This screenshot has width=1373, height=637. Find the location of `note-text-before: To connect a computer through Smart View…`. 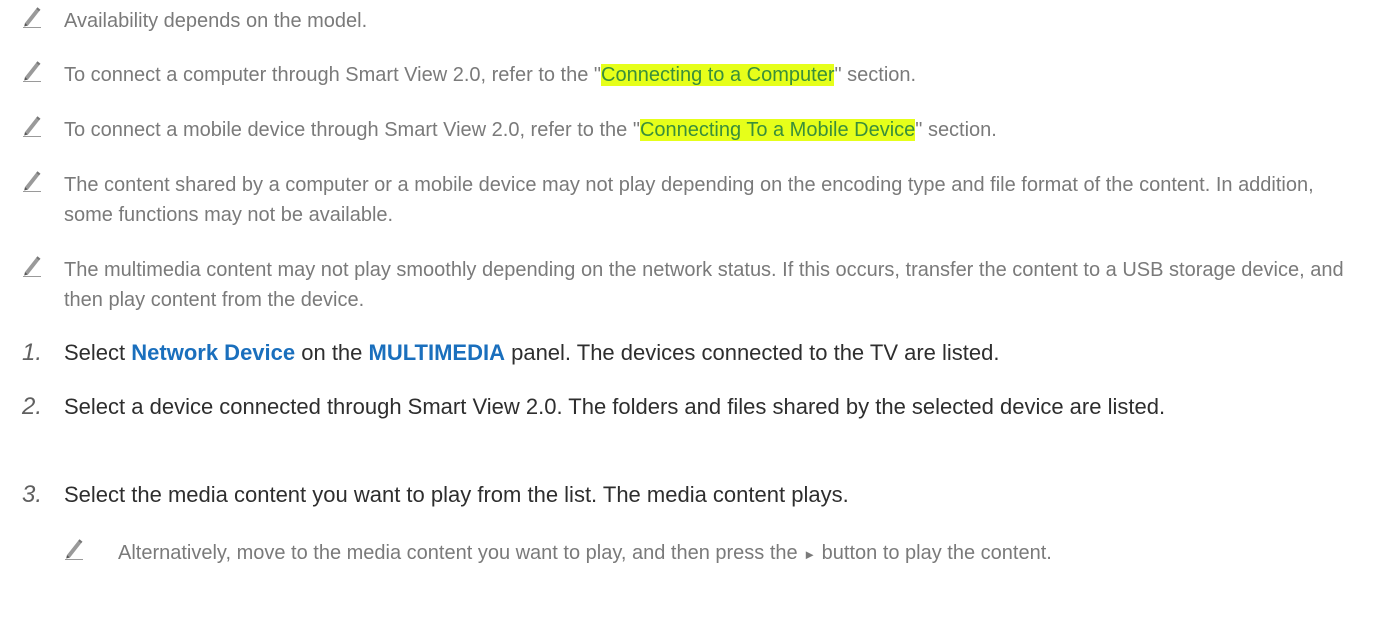

note-text-before: To connect a computer through Smart View… is located at coordinates (333, 75).